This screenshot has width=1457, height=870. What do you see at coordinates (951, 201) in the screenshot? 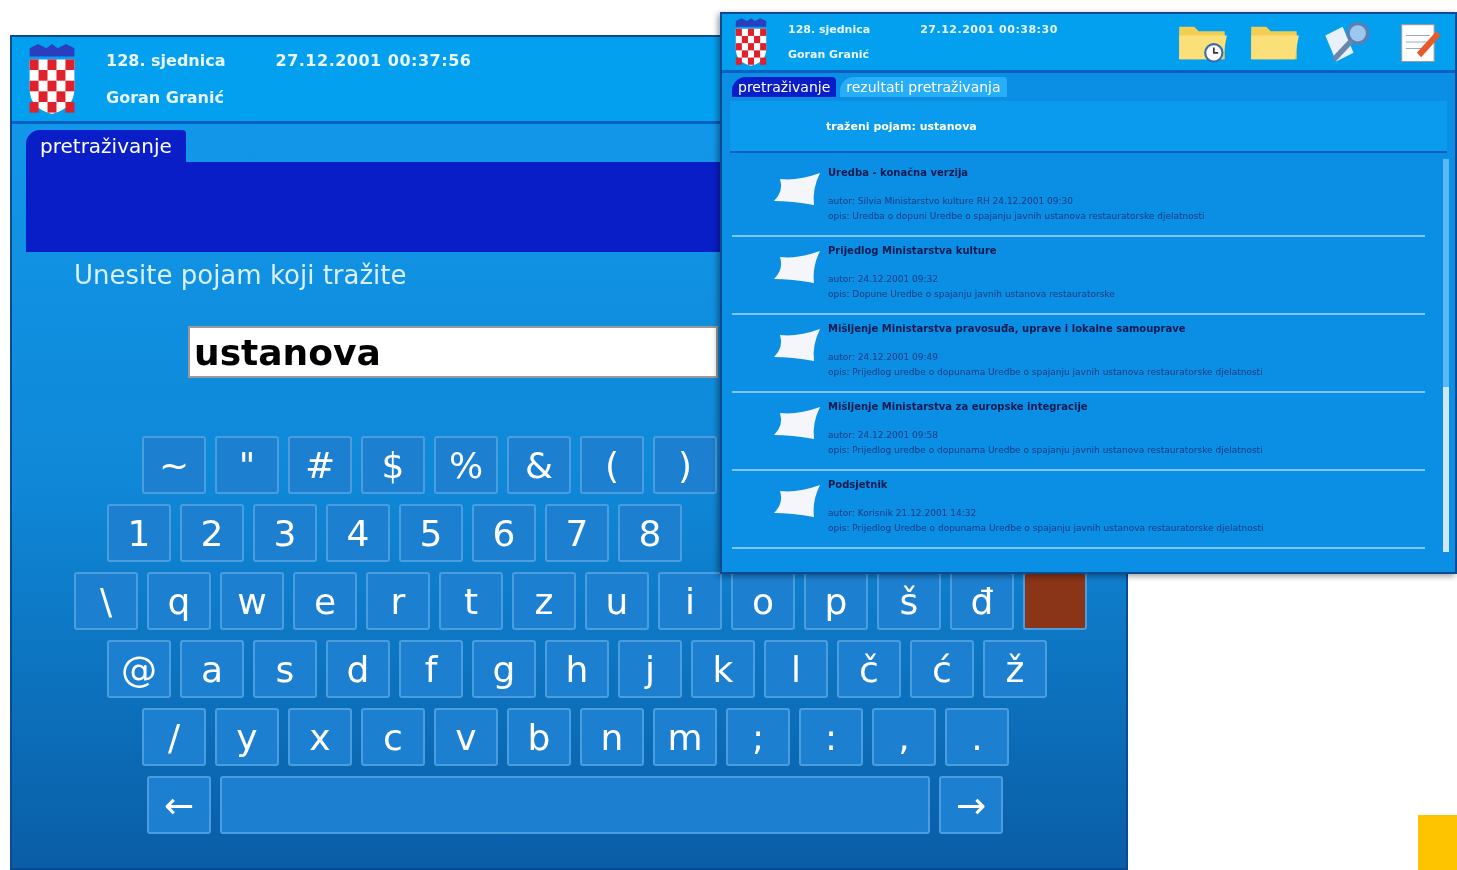
I see `result-author: autor: Silvia Ministarstvo kulture RH 24.12.2001 09:30` at bounding box center [951, 201].